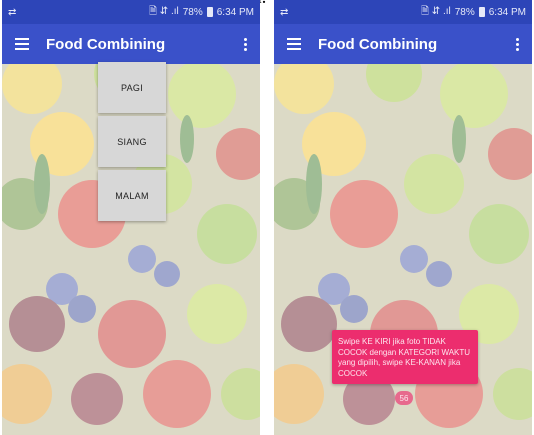 The width and height of the screenshot is (534, 435). What do you see at coordinates (404, 398) in the screenshot?
I see `page-counter-badge: 56` at bounding box center [404, 398].